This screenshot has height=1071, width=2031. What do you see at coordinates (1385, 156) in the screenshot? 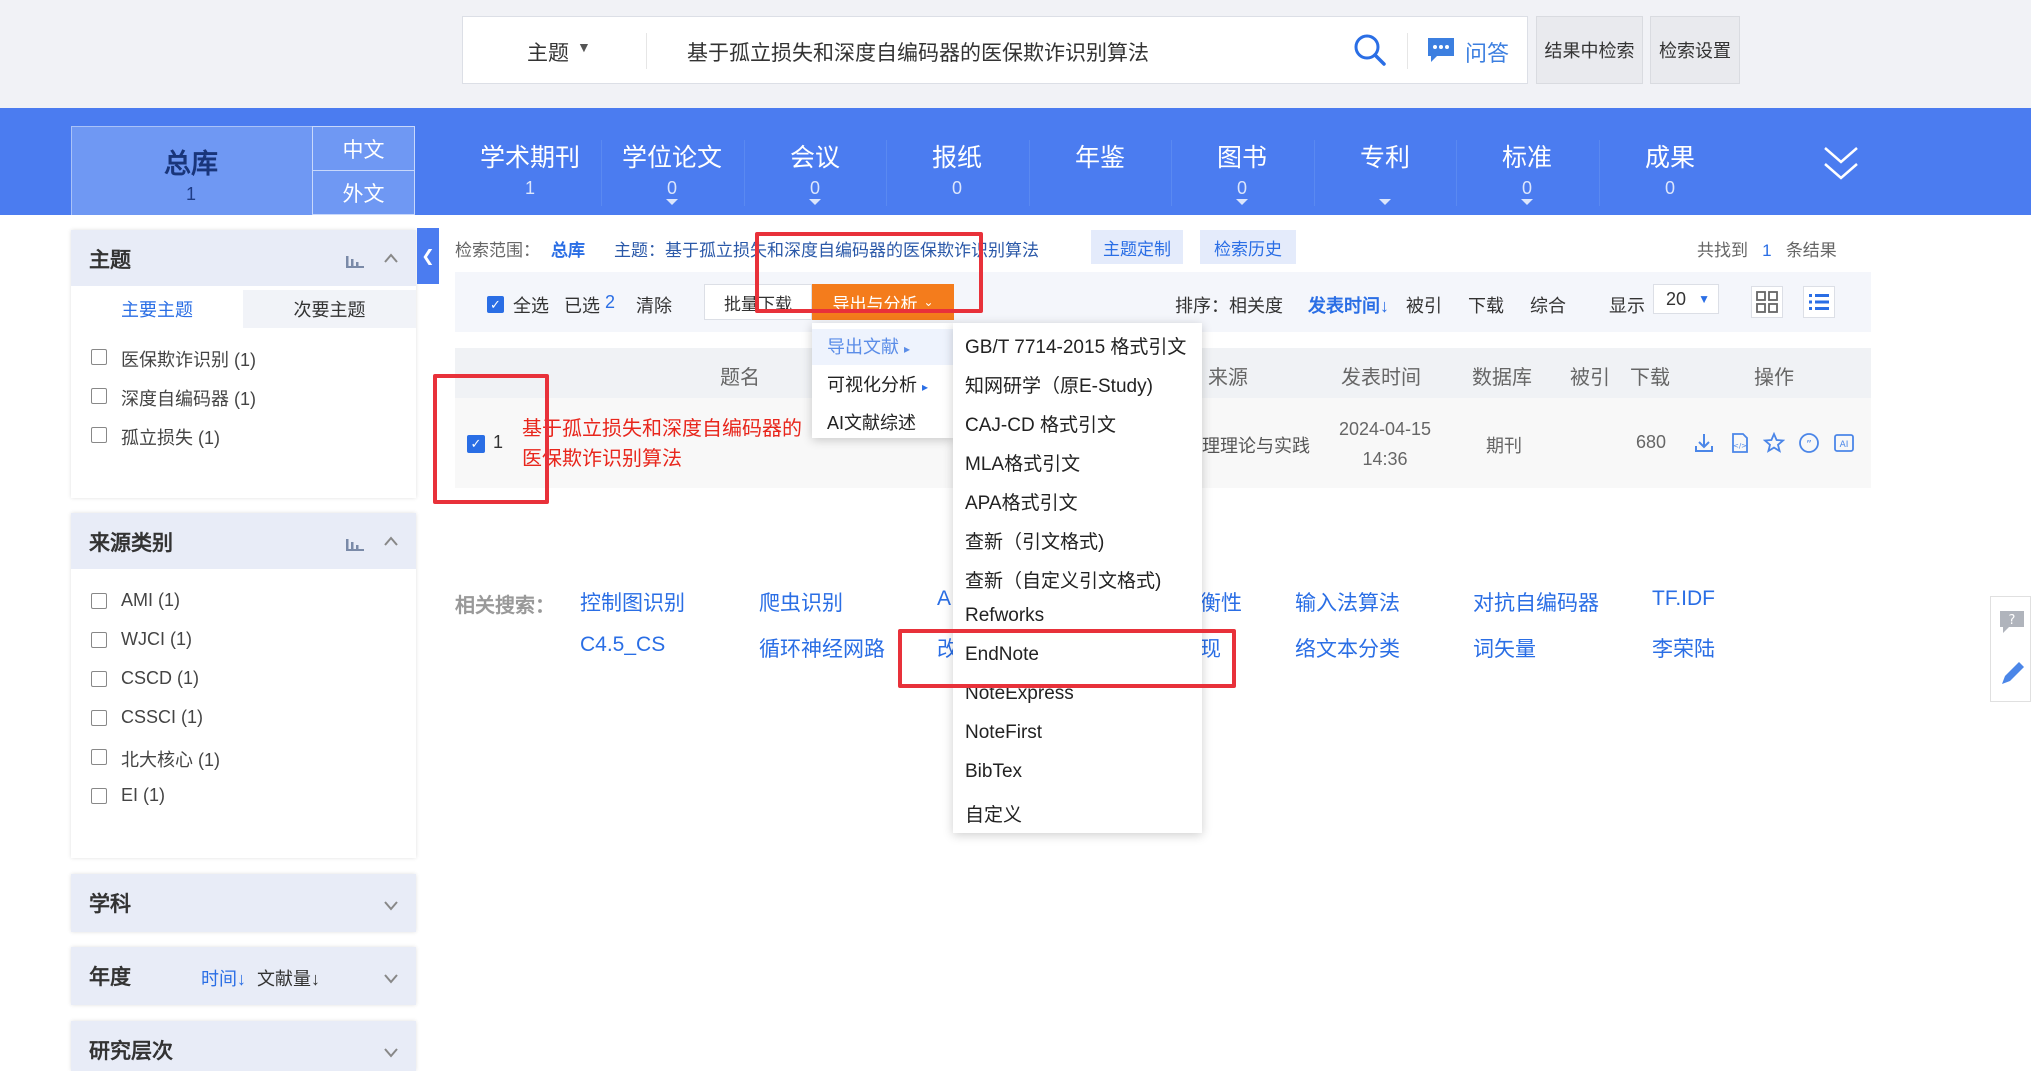
I see `tab-patents: 专利` at bounding box center [1385, 156].